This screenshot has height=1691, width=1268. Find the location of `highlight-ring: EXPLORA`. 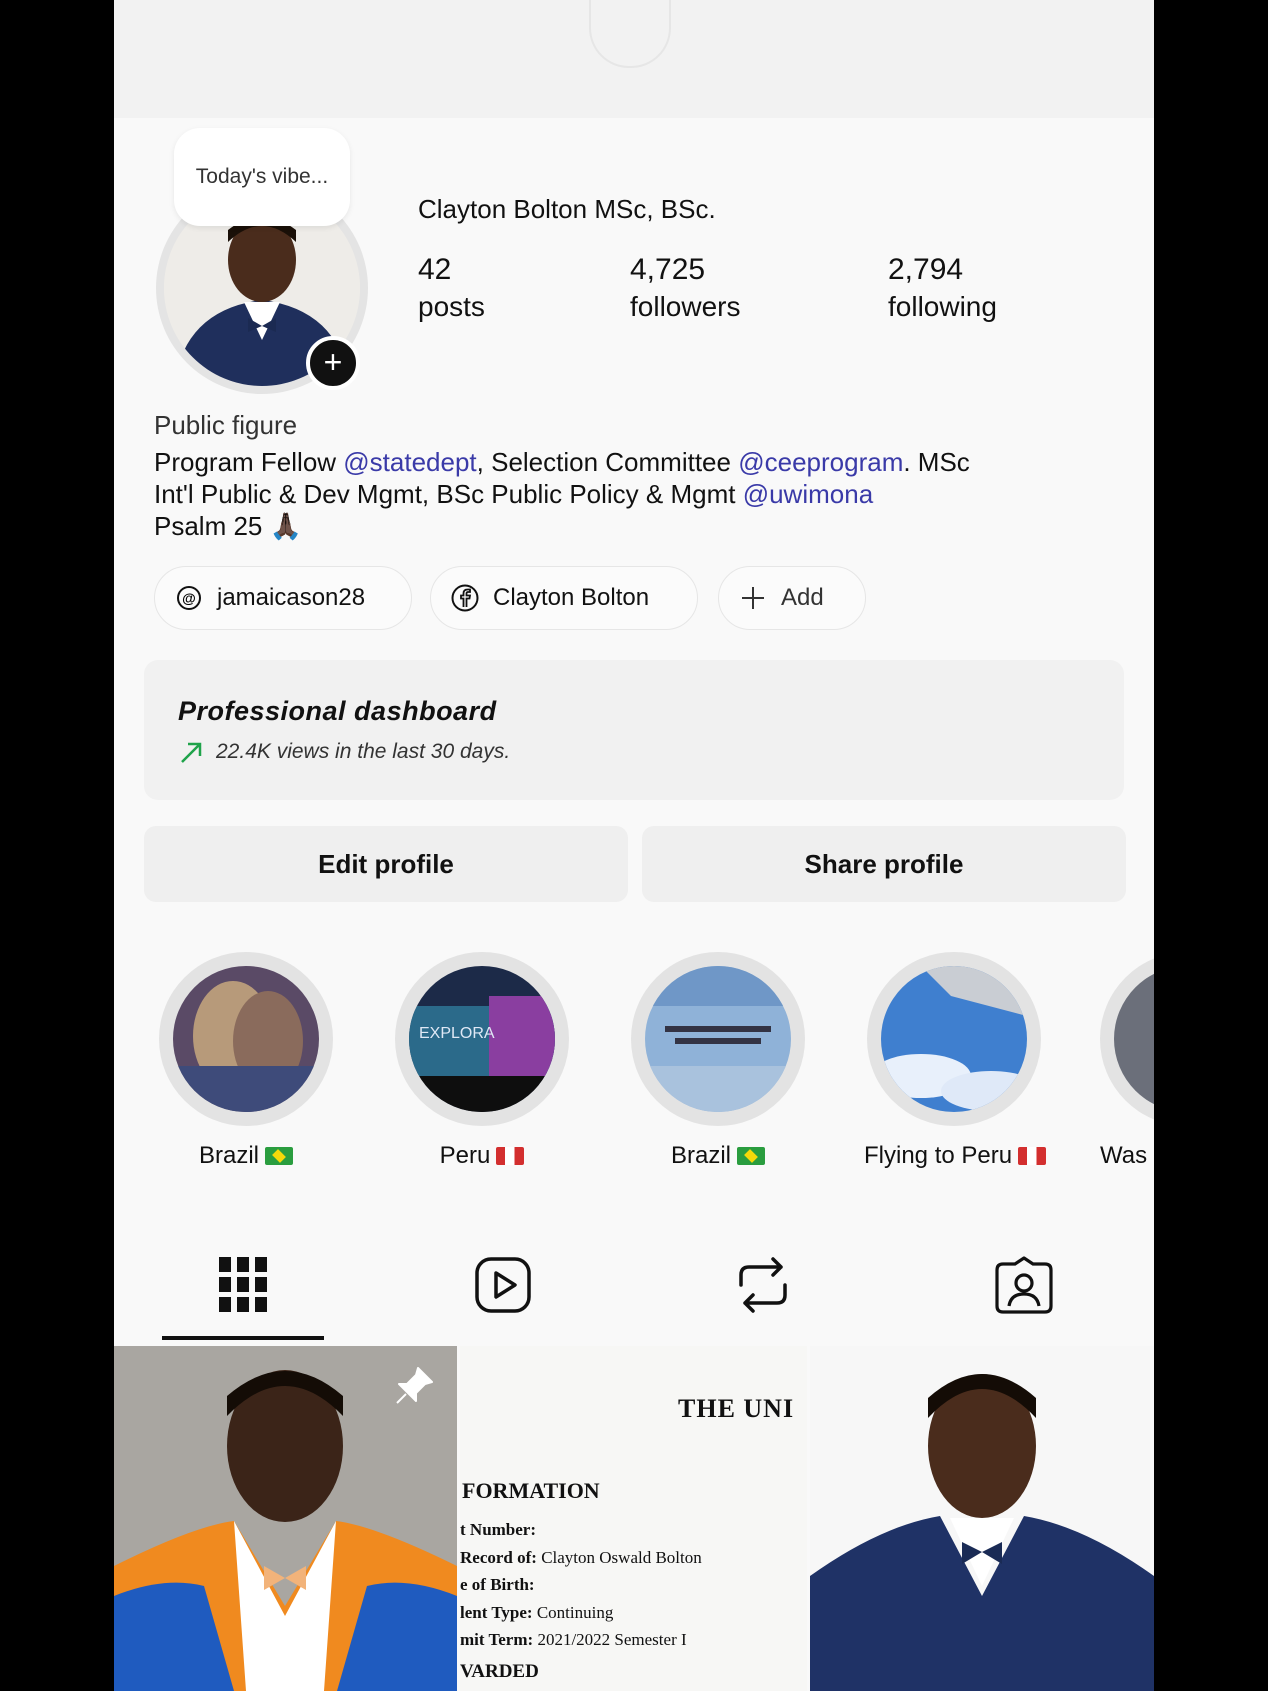

highlight-ring: EXPLORA is located at coordinates (482, 1039).